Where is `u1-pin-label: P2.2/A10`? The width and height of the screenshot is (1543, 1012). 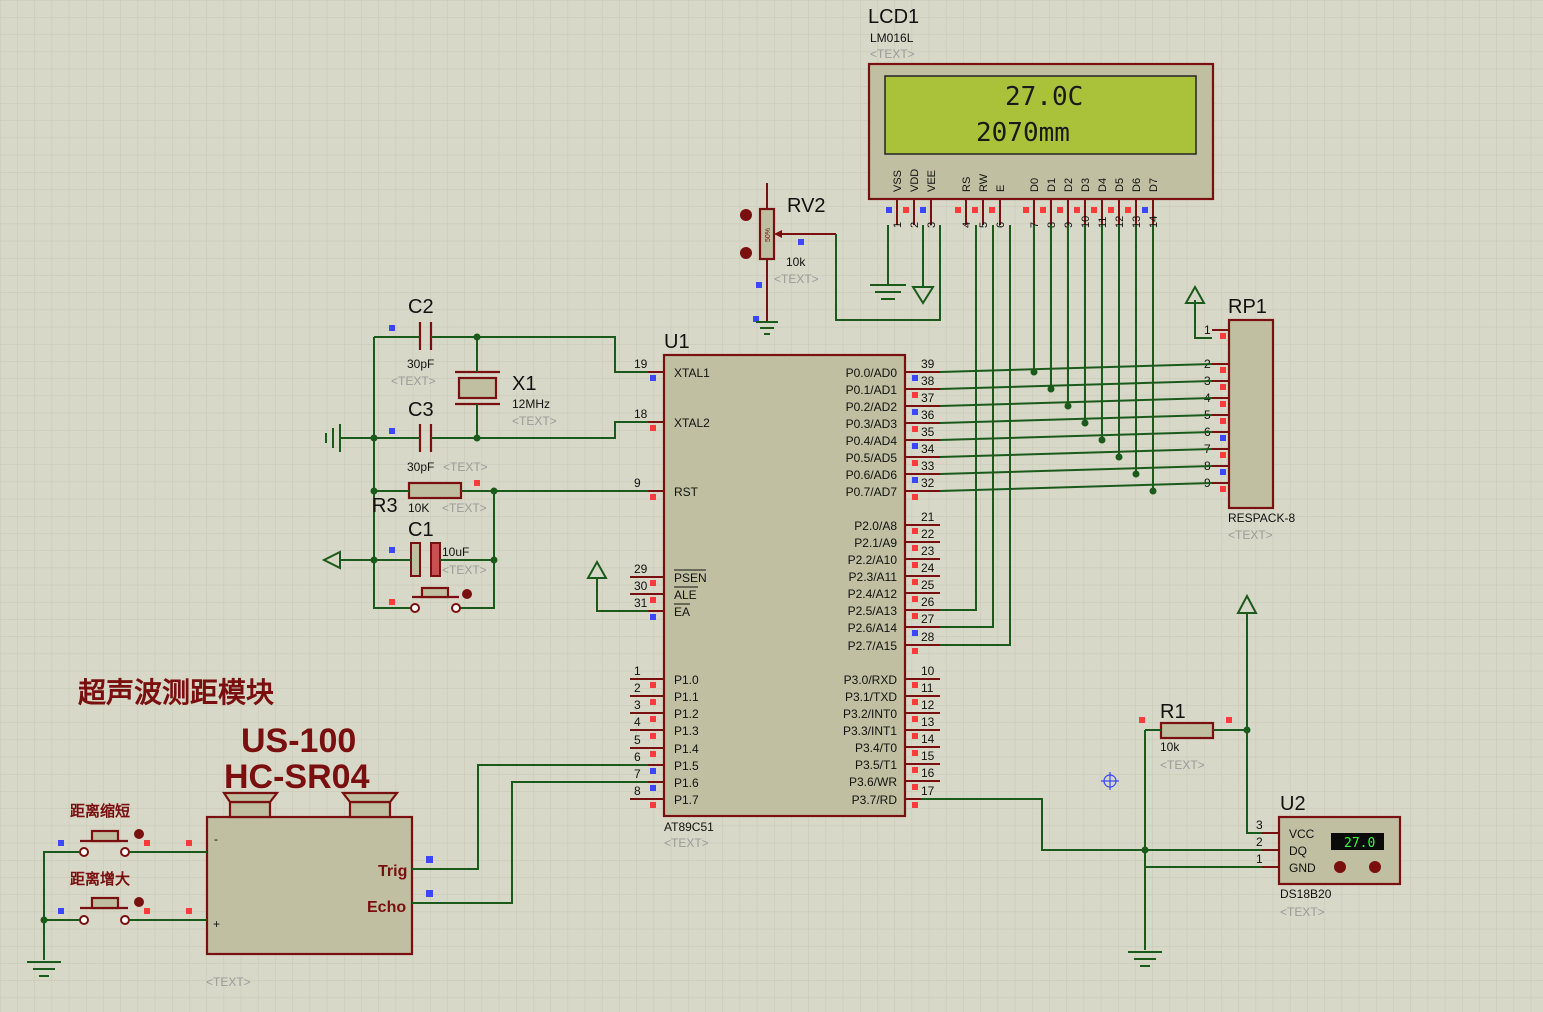 u1-pin-label: P2.2/A10 is located at coordinates (873, 560).